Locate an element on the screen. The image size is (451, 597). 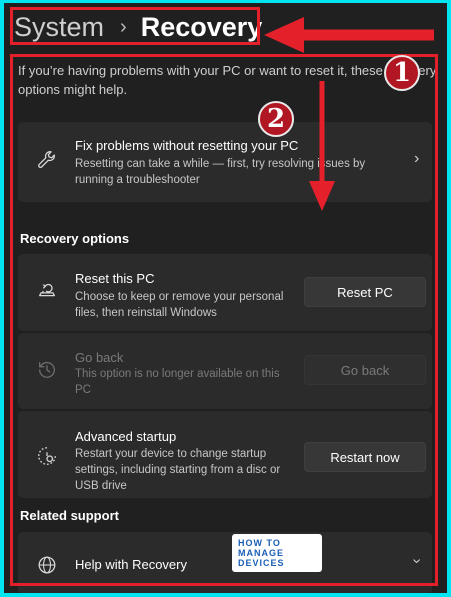
annotation-marker-1: 1 is located at coordinates (402, 73).